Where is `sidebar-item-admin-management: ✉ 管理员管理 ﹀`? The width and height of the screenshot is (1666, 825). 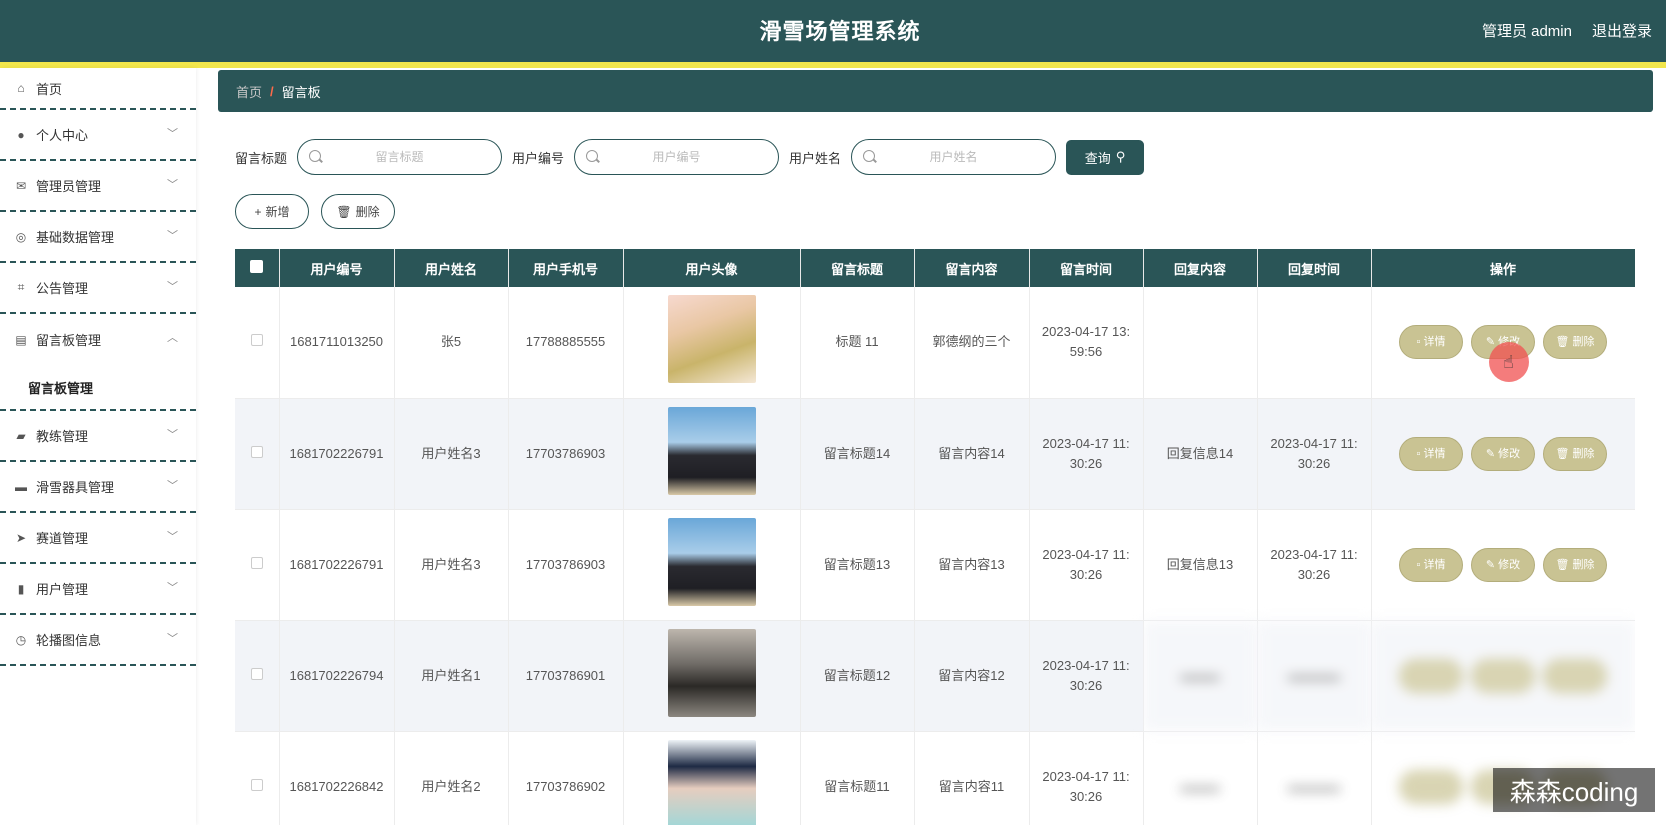
sidebar-item-admin-management: ✉ 管理员管理 ﹀ is located at coordinates (98, 186).